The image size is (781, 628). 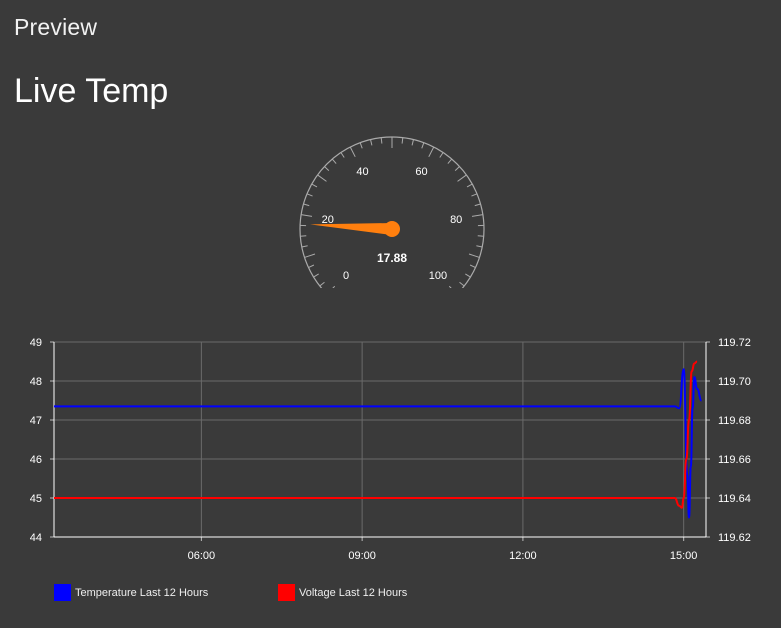 What do you see at coordinates (362, 172) in the screenshot?
I see `gauge-tick-label: 40` at bounding box center [362, 172].